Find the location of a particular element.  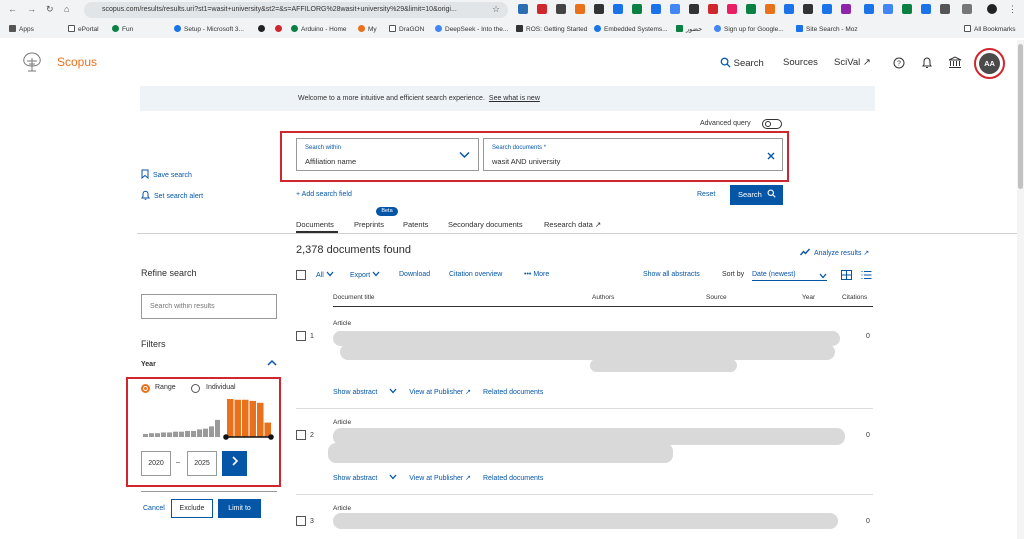

apply-range-button is located at coordinates (234, 463).